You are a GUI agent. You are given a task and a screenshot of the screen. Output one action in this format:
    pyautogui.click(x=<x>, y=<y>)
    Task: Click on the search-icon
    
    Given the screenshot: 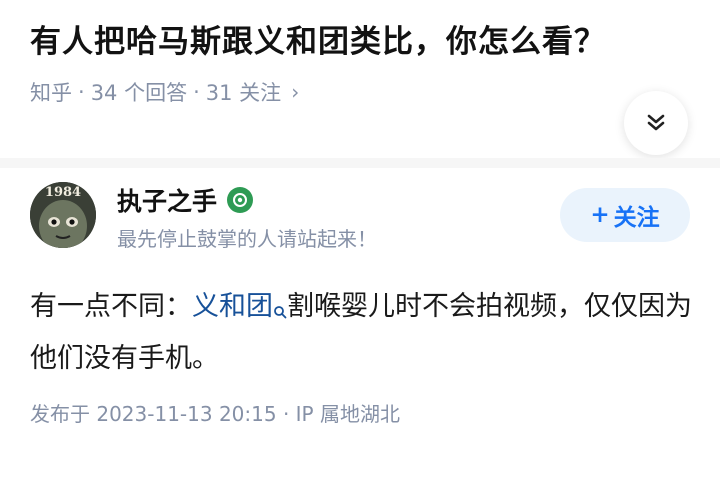 What is the action you would take?
    pyautogui.click(x=280, y=311)
    